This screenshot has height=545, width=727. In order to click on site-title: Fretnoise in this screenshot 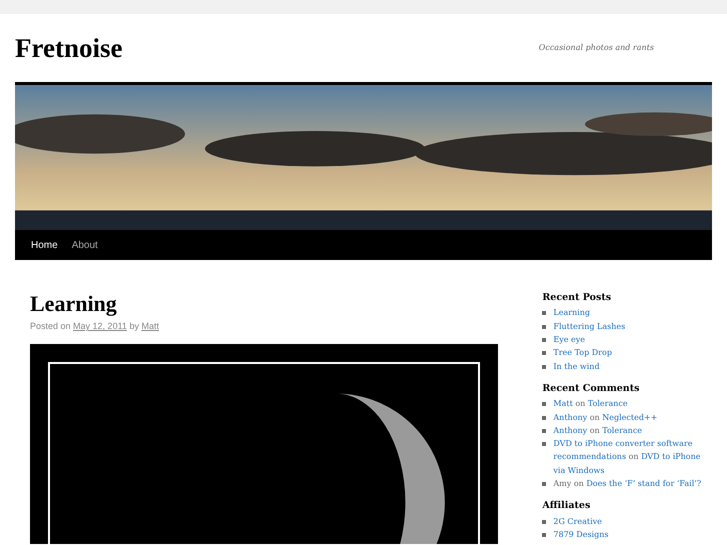, I will do `click(68, 48)`.